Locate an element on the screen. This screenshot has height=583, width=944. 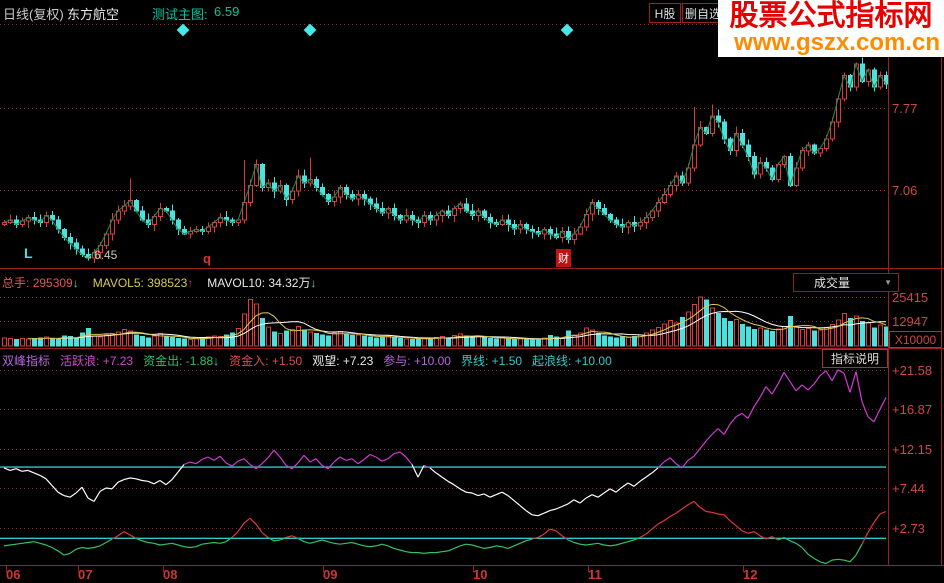
overlay-indicator-label: 测试主图: is located at coordinates (180, 14).